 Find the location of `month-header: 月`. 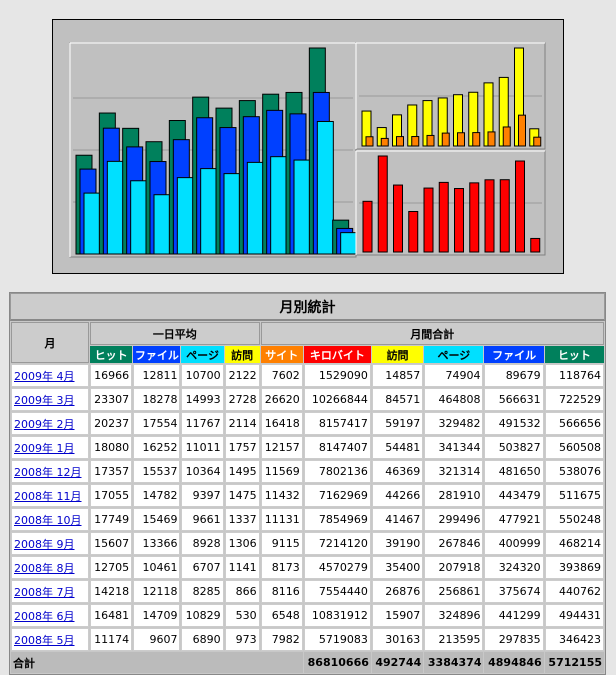

month-header: 月 is located at coordinates (50, 342).